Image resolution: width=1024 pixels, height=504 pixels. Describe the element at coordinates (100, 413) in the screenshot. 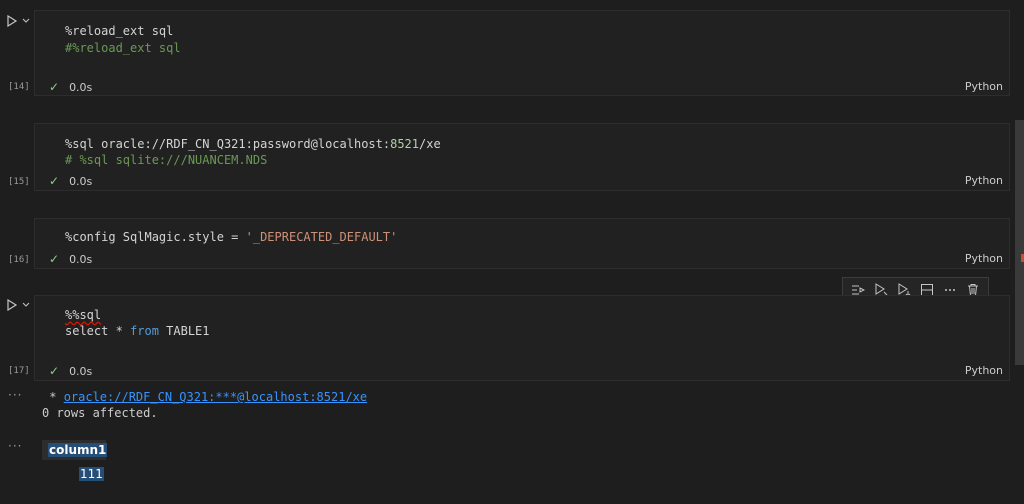

I see `rows-affected: 0 rows affected.` at that location.